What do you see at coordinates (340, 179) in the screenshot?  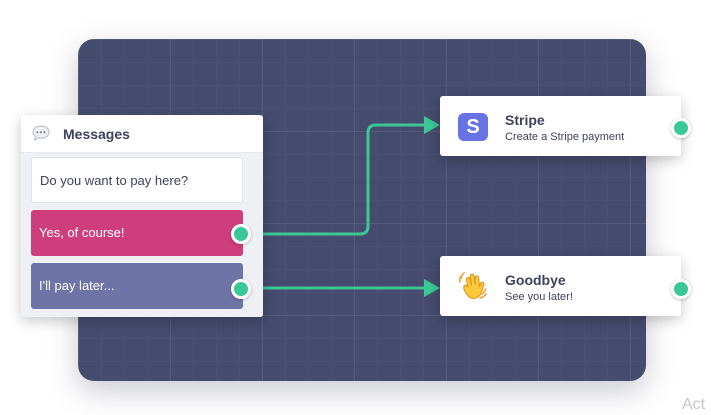 I see `connector-yes-to-stripe` at bounding box center [340, 179].